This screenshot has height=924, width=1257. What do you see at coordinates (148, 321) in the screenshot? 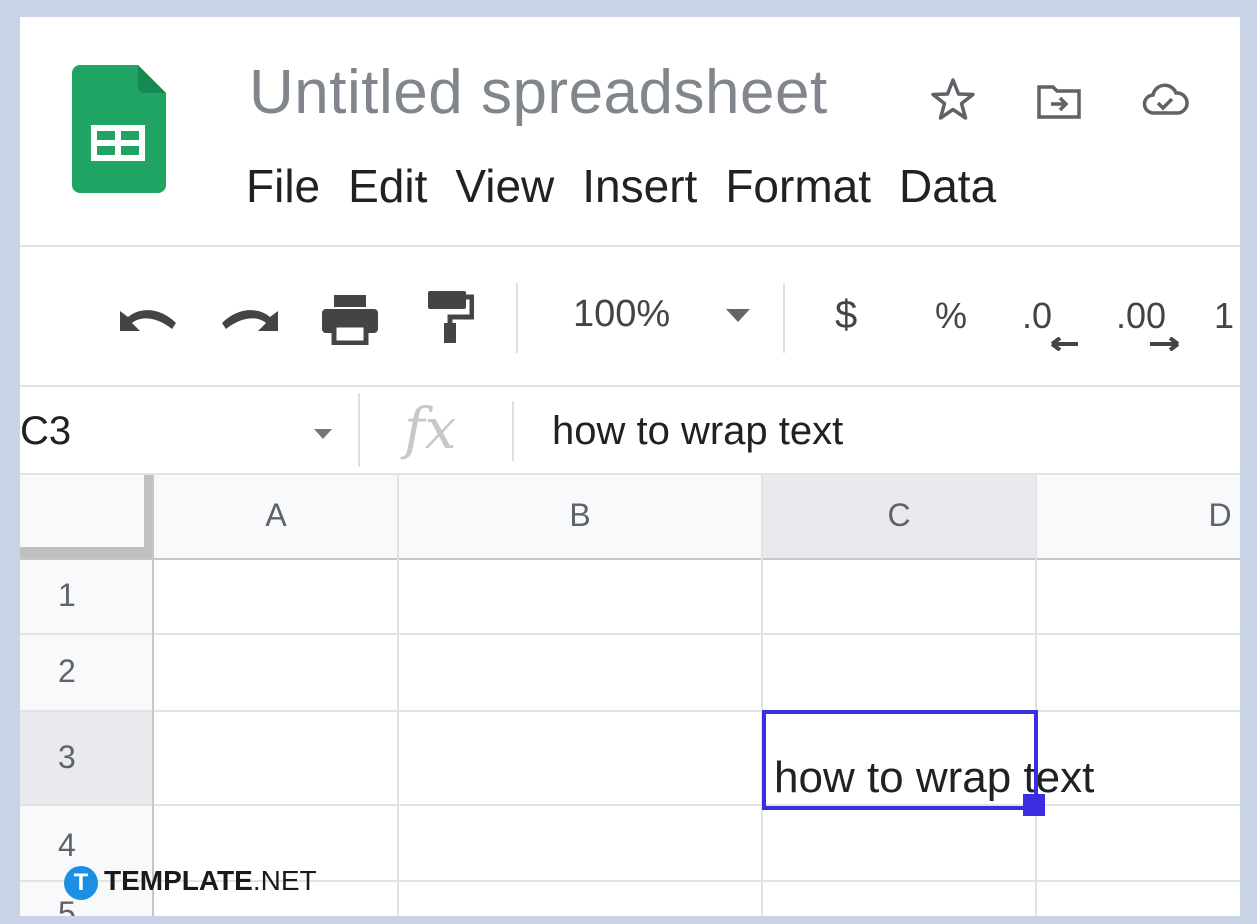
I see `undo-icon` at bounding box center [148, 321].